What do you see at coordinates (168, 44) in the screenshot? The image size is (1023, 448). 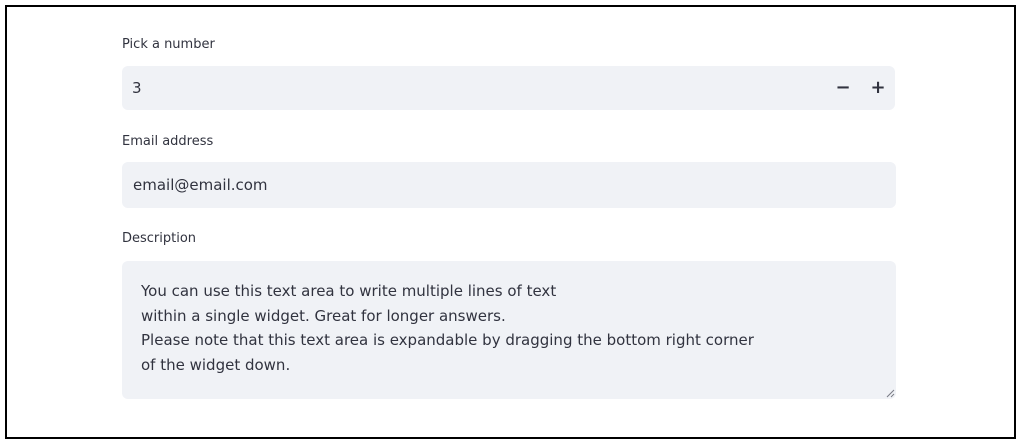 I see `number-field-label: Pick a number` at bounding box center [168, 44].